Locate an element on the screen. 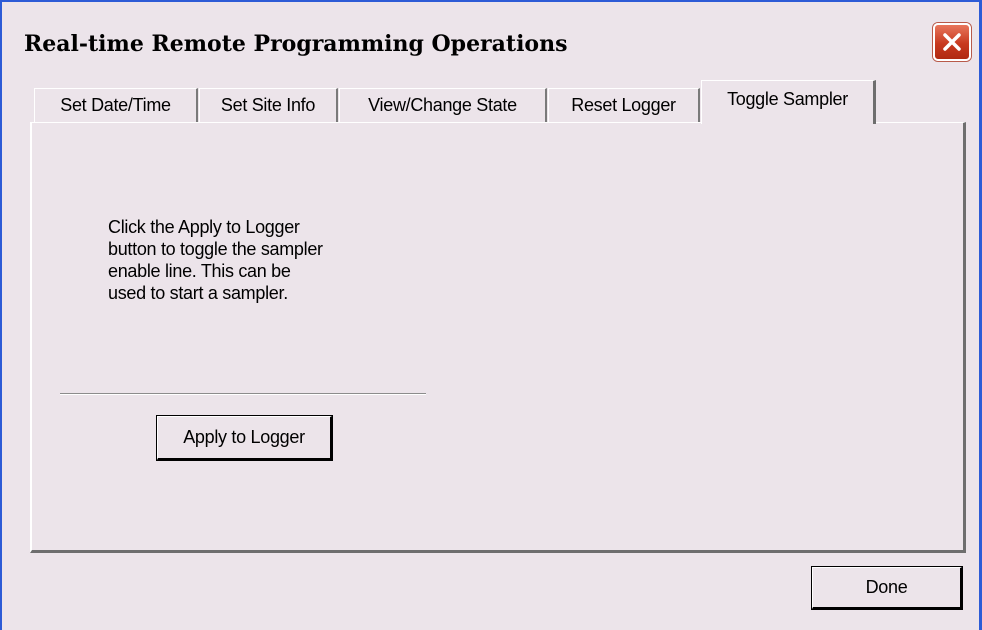  instructions-line: used to start a sampler. is located at coordinates (198, 293).